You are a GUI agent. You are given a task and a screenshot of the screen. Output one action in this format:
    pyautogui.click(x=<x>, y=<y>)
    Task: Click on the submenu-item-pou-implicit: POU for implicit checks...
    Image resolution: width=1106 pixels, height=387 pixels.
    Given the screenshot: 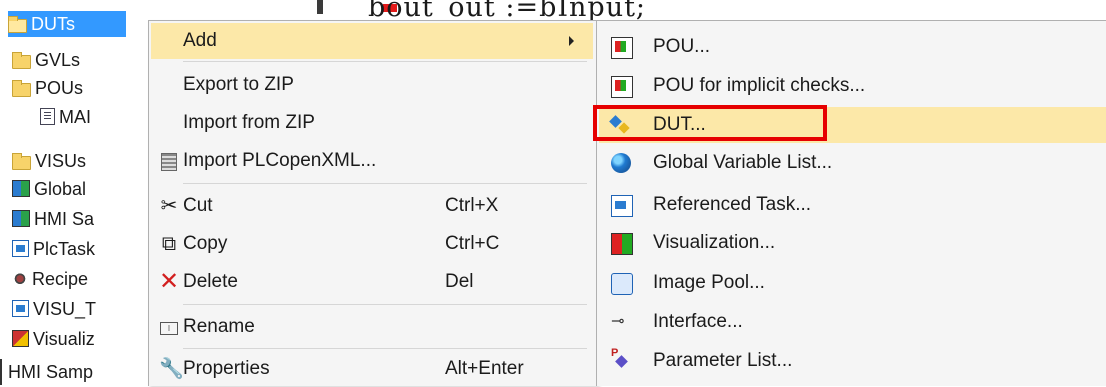 What is the action you would take?
    pyautogui.click(x=852, y=86)
    